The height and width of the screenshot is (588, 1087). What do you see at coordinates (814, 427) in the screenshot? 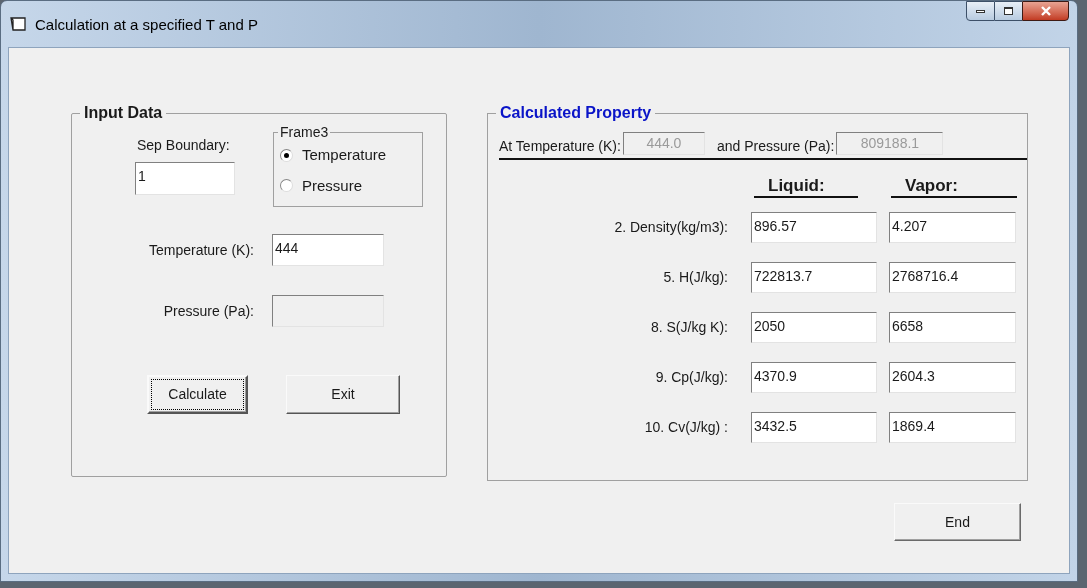
I see `value-field: 3432.5` at bounding box center [814, 427].